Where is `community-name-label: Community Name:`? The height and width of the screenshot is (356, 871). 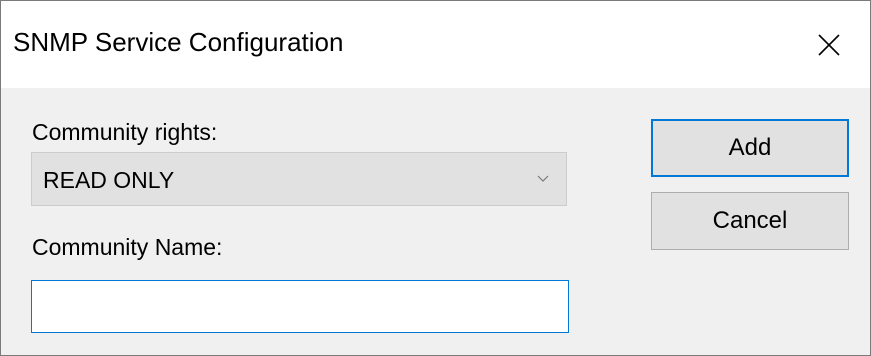
community-name-label: Community Name: is located at coordinates (127, 247).